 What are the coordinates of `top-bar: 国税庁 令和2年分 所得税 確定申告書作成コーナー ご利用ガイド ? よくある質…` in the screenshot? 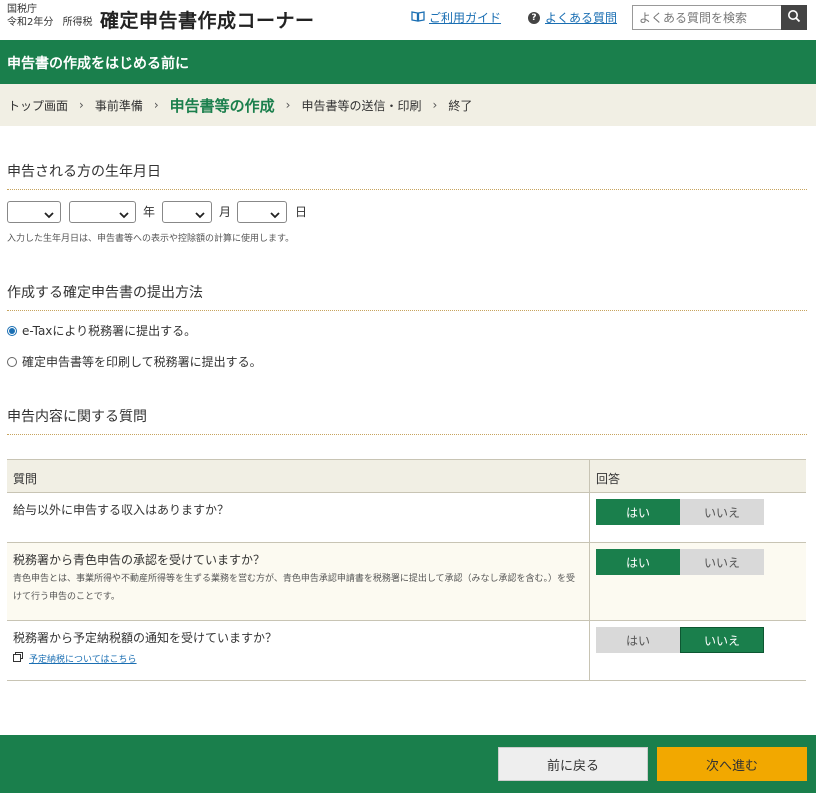 It's located at (408, 20).